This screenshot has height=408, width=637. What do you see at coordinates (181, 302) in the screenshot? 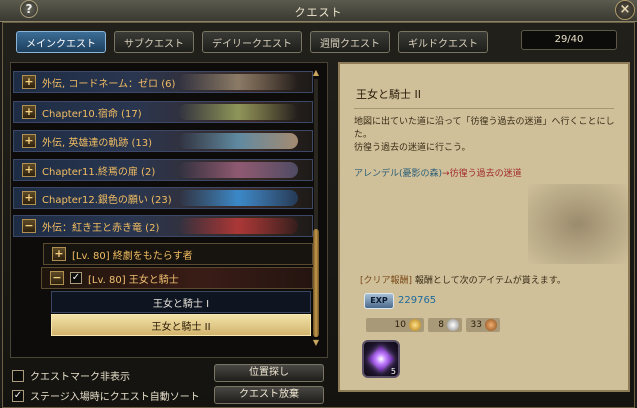
I see `quest-item: 王女と騎士 I` at bounding box center [181, 302].